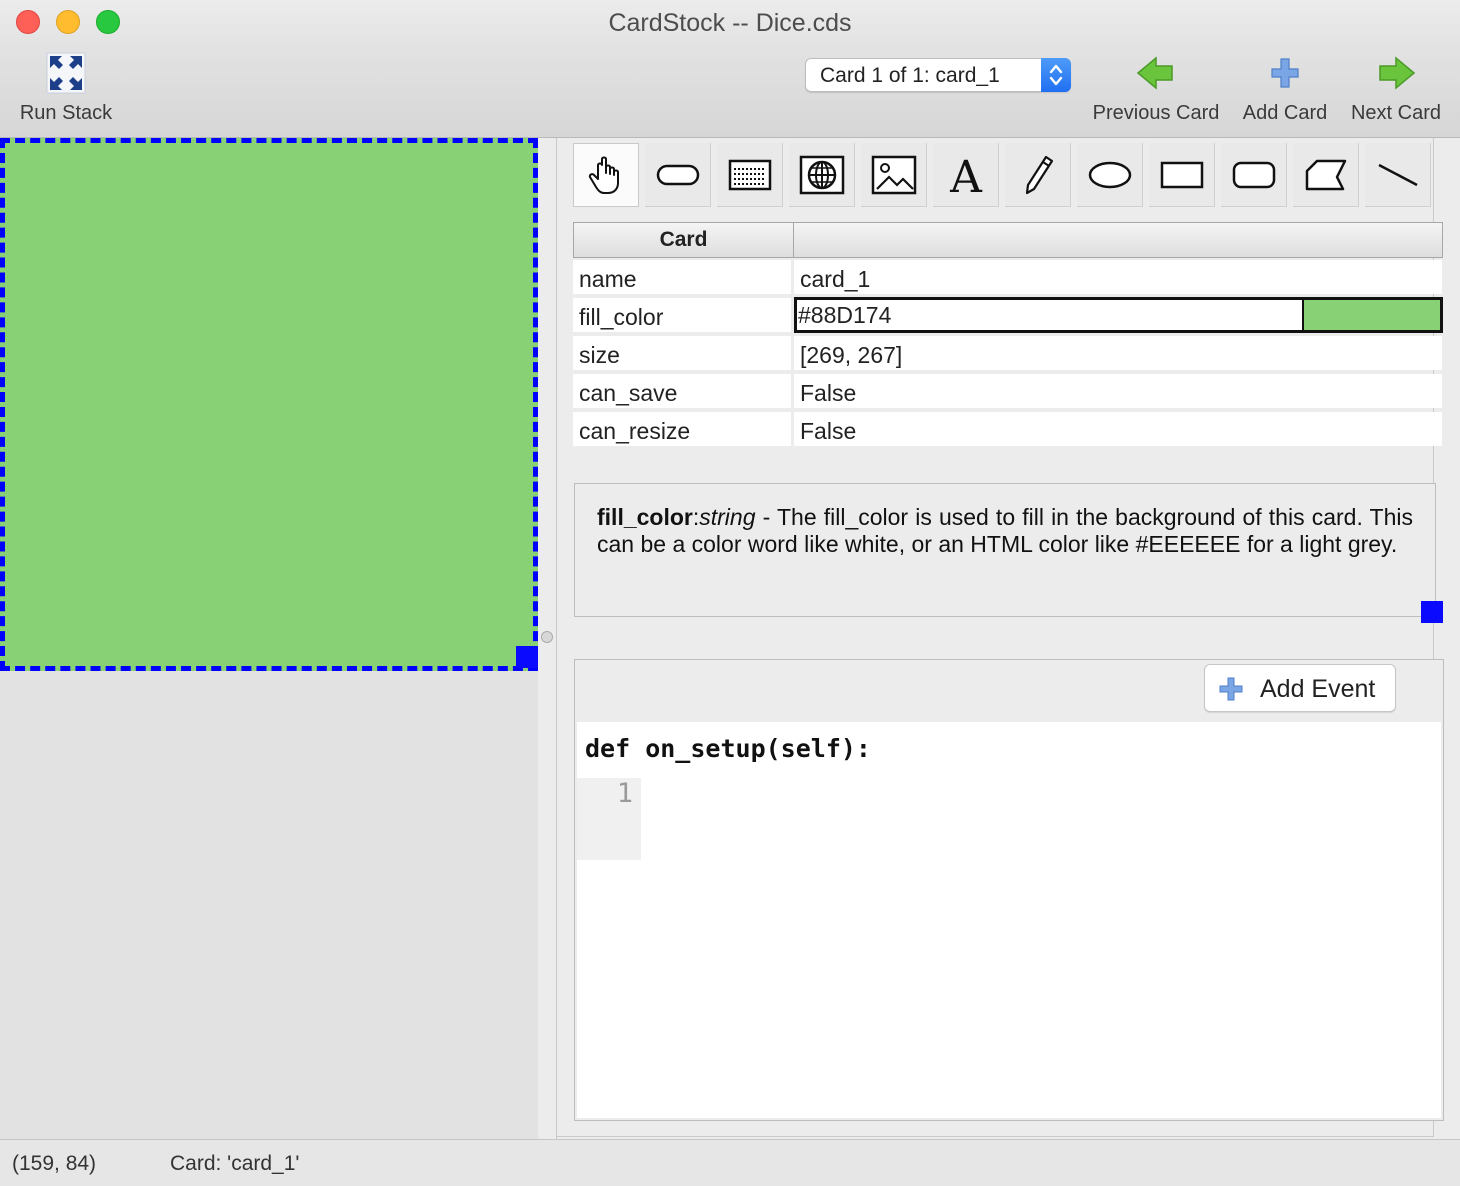 This screenshot has width=1460, height=1186. What do you see at coordinates (1154, 73) in the screenshot?
I see `arrow-left-icon` at bounding box center [1154, 73].